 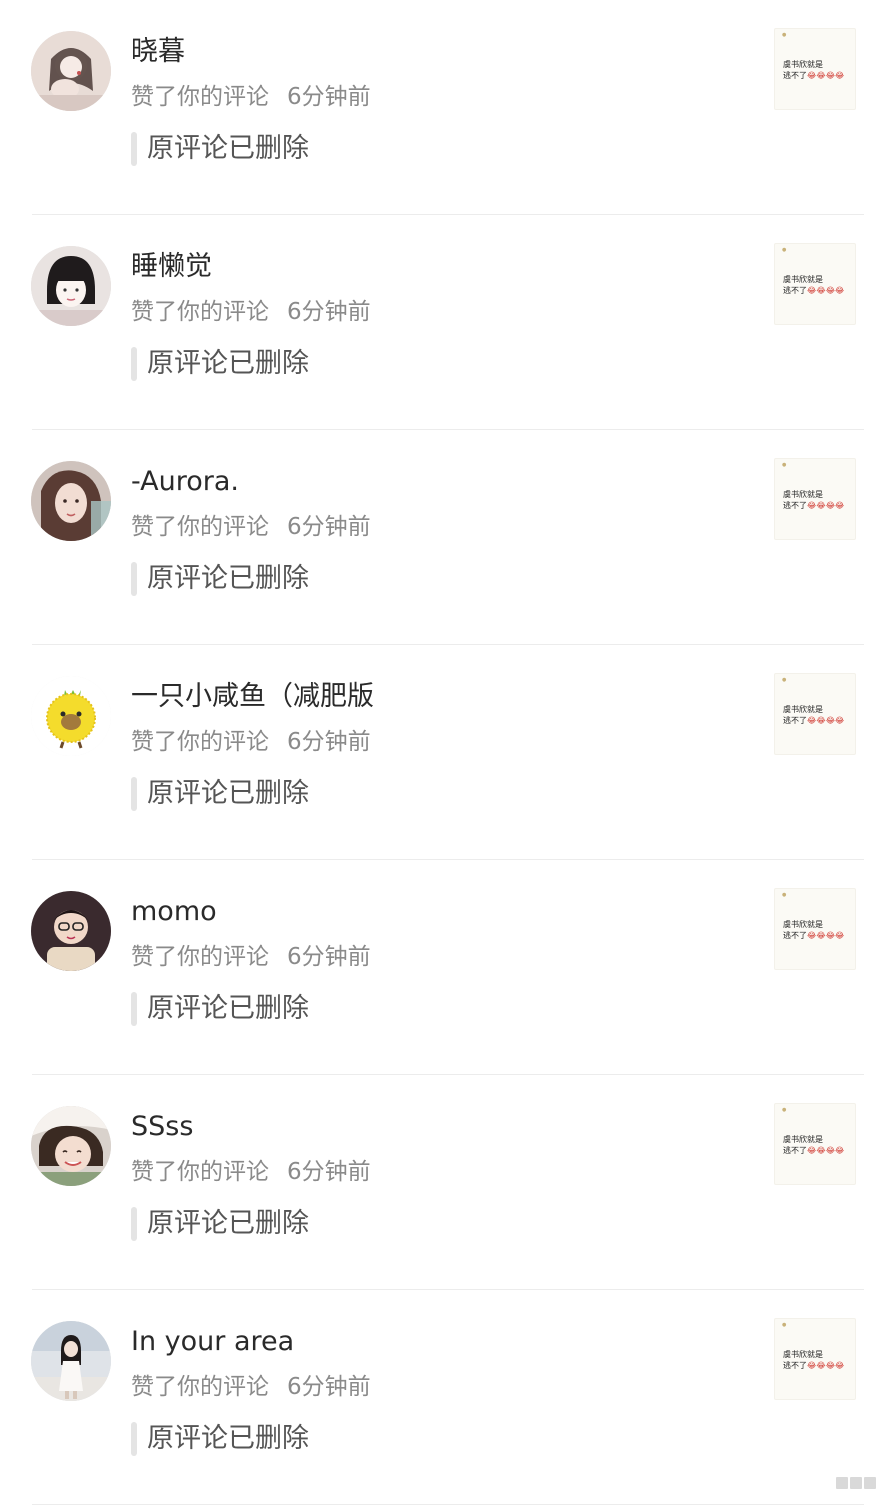 What do you see at coordinates (158, 52) in the screenshot?
I see `user-name: 晓暮` at bounding box center [158, 52].